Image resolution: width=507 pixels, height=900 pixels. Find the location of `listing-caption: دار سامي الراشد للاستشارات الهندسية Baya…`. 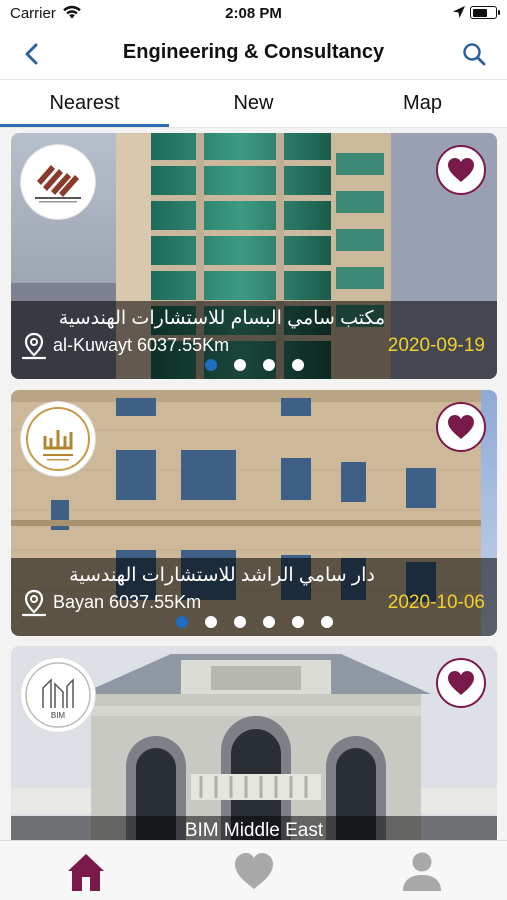

listing-caption: دار سامي الراشد للاستشارات الهندسية Baya… is located at coordinates (254, 597).